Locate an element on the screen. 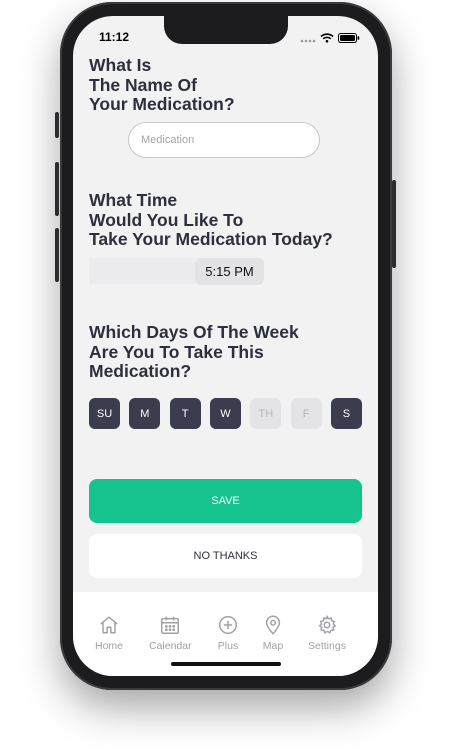 Image resolution: width=450 pixels, height=756 pixels. heading-line: Your Medication? is located at coordinates (162, 104).